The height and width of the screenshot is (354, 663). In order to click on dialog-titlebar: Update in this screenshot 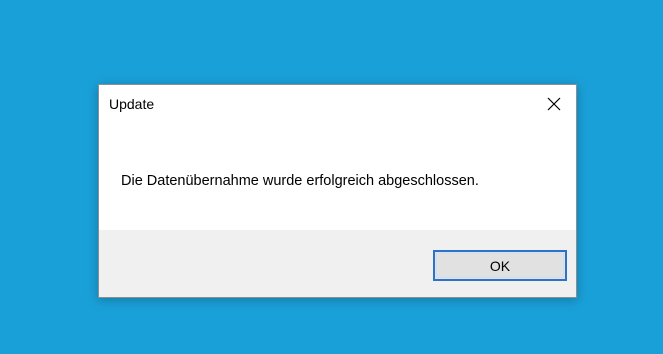, I will do `click(337, 104)`.